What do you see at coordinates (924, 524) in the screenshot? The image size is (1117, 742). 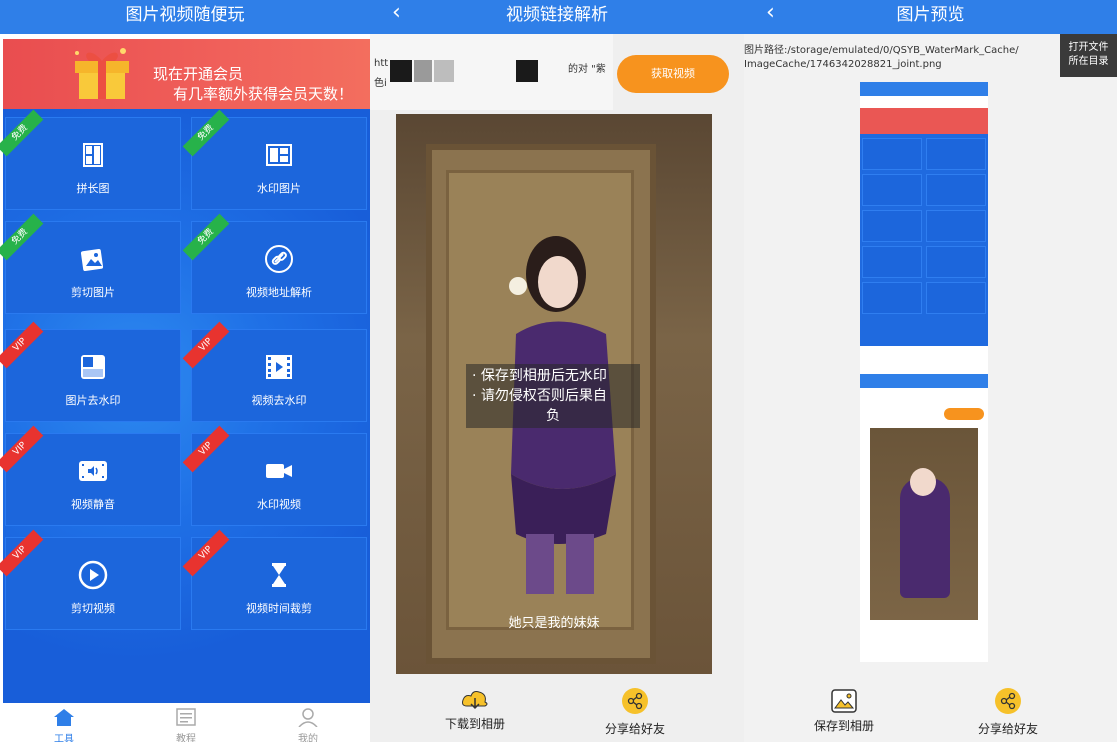 I see `thumb-video` at bounding box center [924, 524].